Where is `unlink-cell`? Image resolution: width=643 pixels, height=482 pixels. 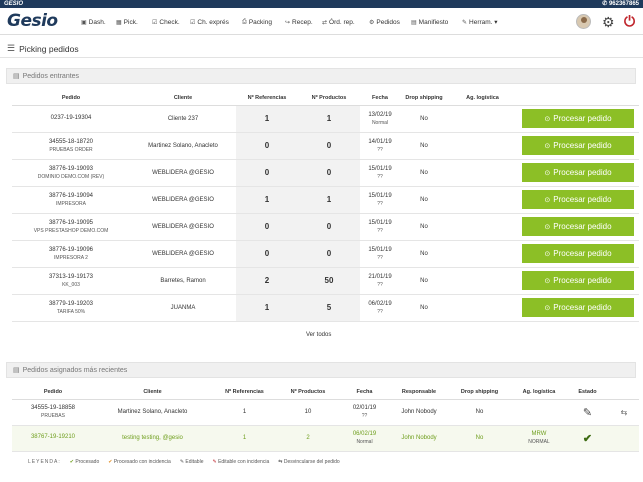 unlink-cell is located at coordinates (624, 438).